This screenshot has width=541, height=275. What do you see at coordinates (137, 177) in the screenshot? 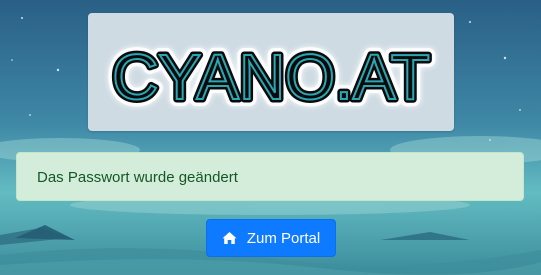
I see `alert-message: Das Passwort wurde geändert` at bounding box center [137, 177].